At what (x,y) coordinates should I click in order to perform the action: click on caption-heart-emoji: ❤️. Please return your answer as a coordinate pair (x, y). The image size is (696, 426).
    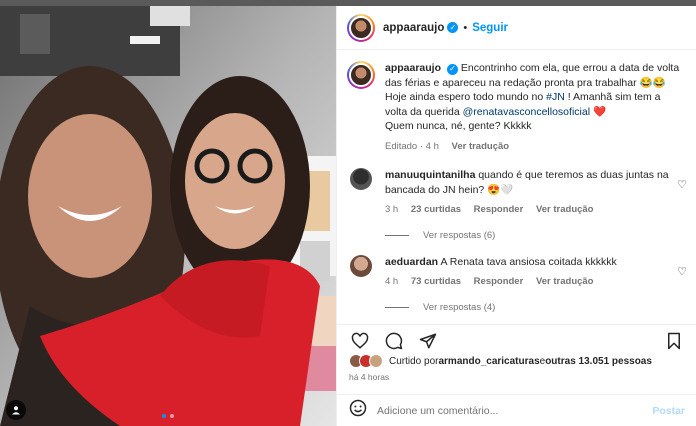
    Looking at the image, I should click on (599, 111).